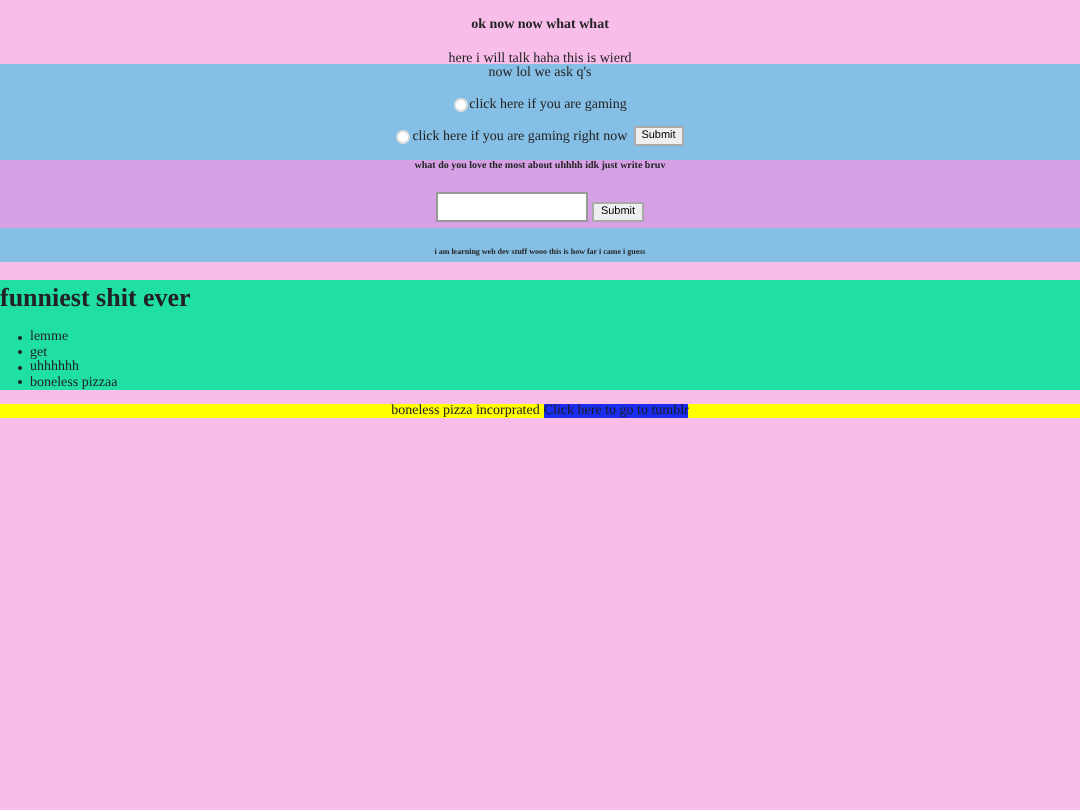 This screenshot has width=1080, height=810. Describe the element at coordinates (96, 297) in the screenshot. I see `section-heading: funniest shit ever` at that location.